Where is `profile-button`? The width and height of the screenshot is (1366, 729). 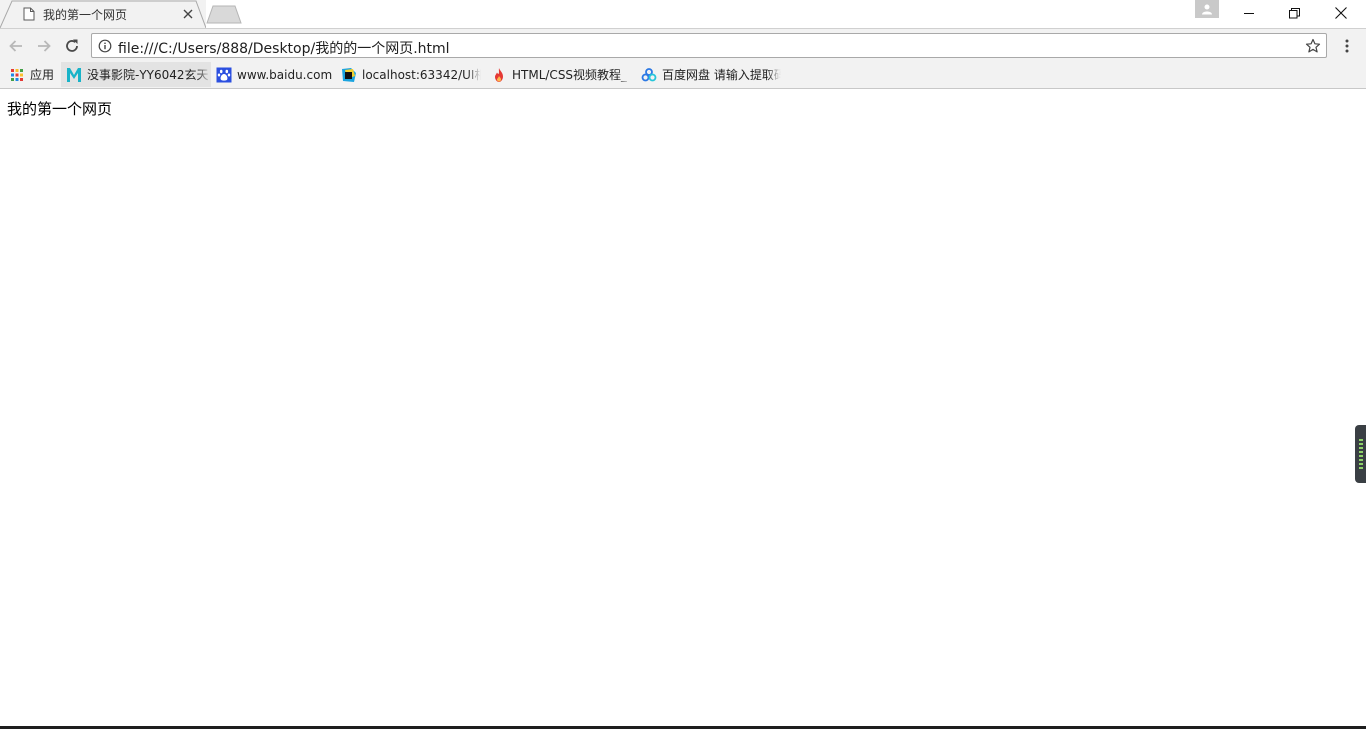
profile-button is located at coordinates (1207, 9).